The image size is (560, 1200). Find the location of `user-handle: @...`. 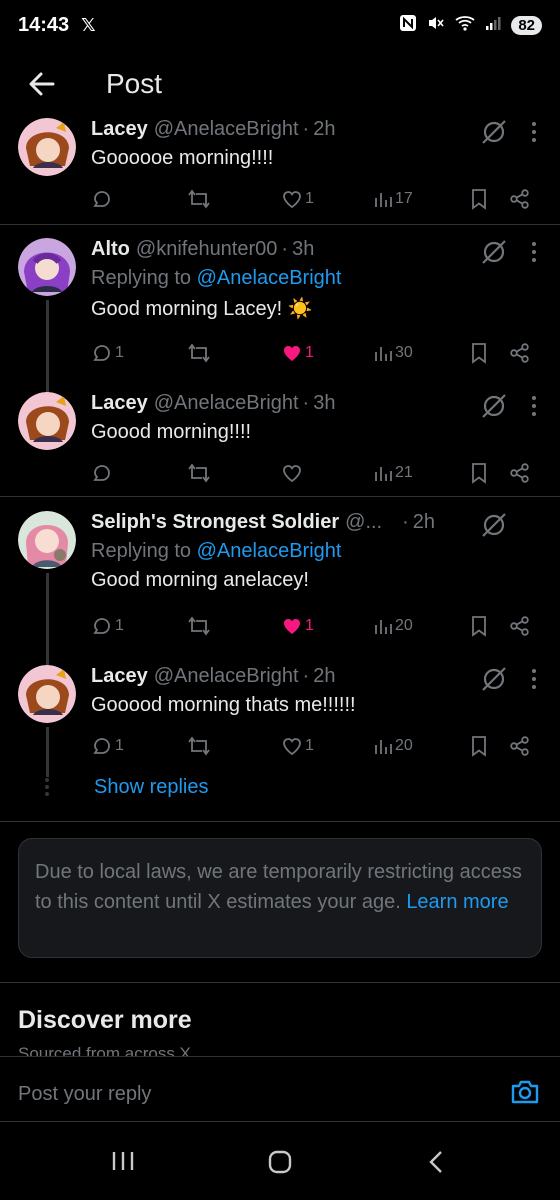

user-handle: @... is located at coordinates (363, 522).